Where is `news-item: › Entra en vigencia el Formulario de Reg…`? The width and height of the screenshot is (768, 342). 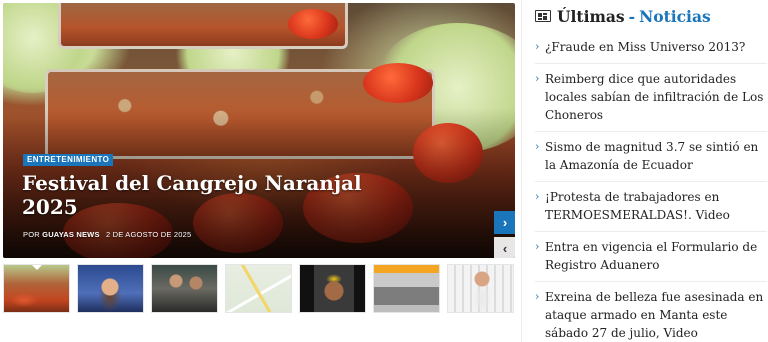
news-item: › Entra en vigencia el Formulario de Reg… is located at coordinates (651, 257).